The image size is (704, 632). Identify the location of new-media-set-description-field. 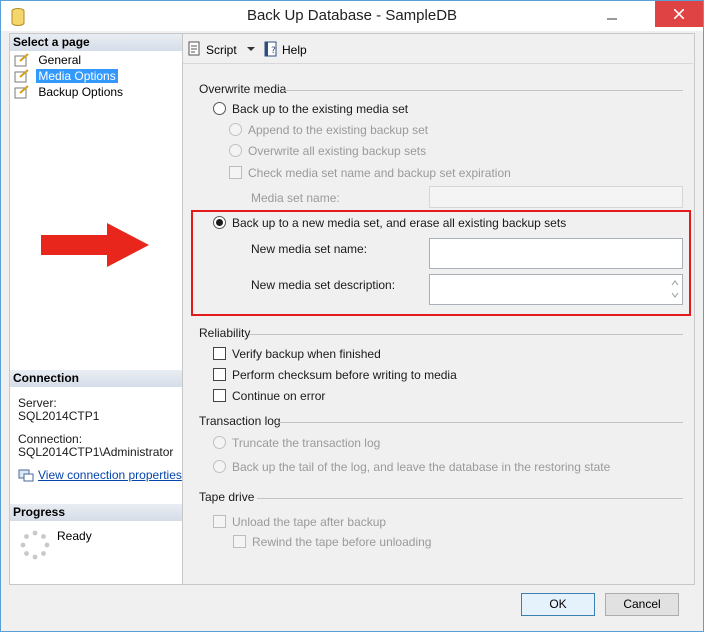
(556, 289).